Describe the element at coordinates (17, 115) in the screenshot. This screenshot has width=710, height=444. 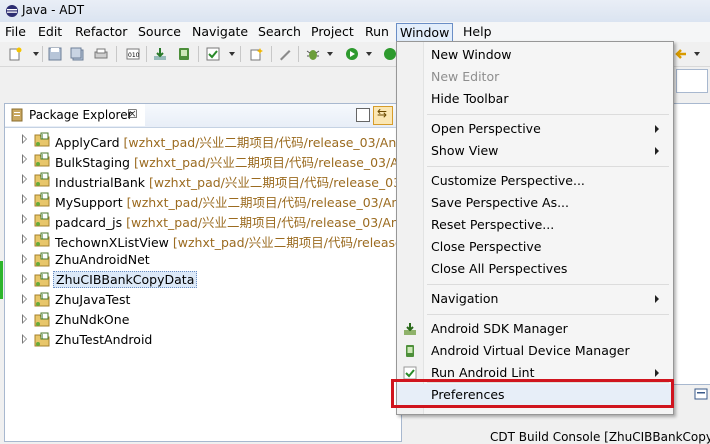
I see `package-explorer-icon` at that location.